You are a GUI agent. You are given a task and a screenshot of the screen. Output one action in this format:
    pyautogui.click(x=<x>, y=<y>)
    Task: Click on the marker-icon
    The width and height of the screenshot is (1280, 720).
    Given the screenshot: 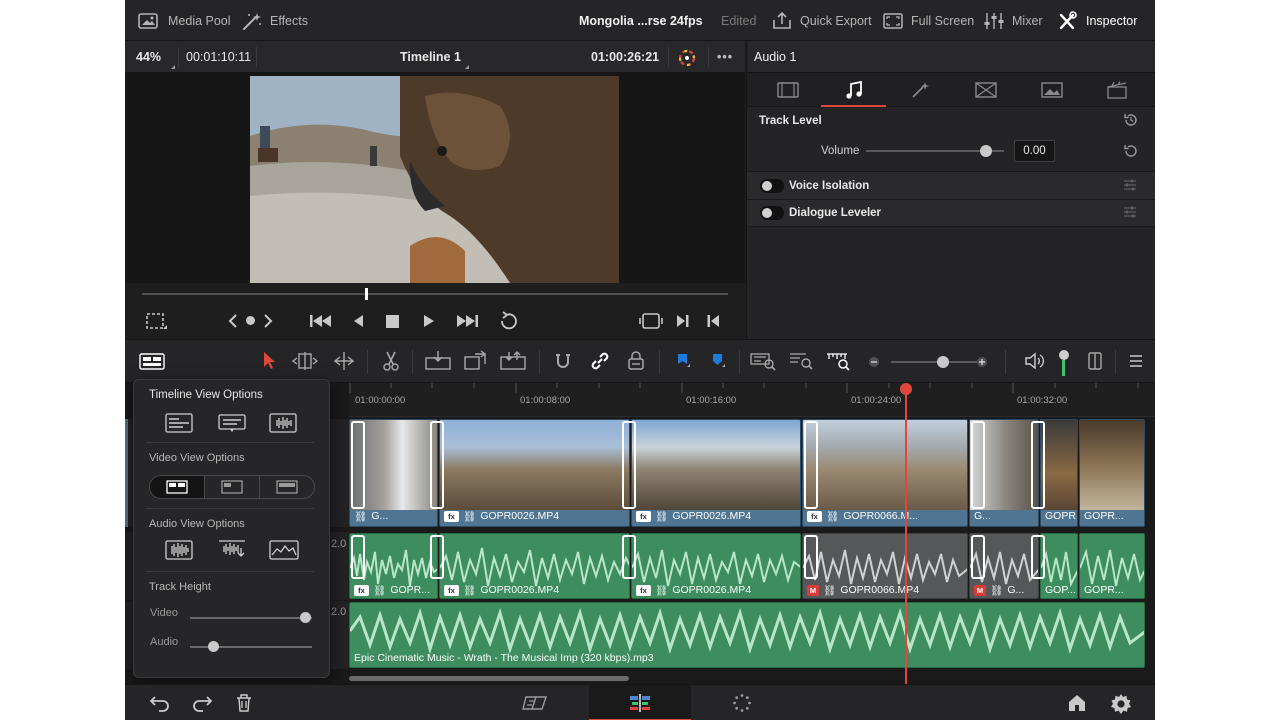 What is the action you would take?
    pyautogui.click(x=718, y=361)
    